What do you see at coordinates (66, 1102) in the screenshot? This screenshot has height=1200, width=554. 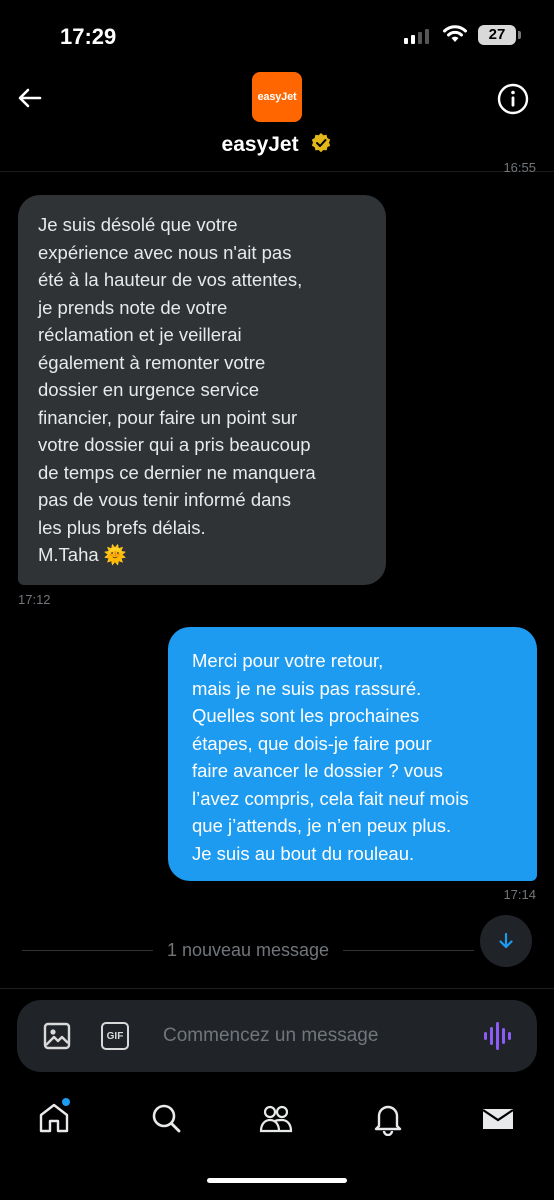 I see `notification-dot` at bounding box center [66, 1102].